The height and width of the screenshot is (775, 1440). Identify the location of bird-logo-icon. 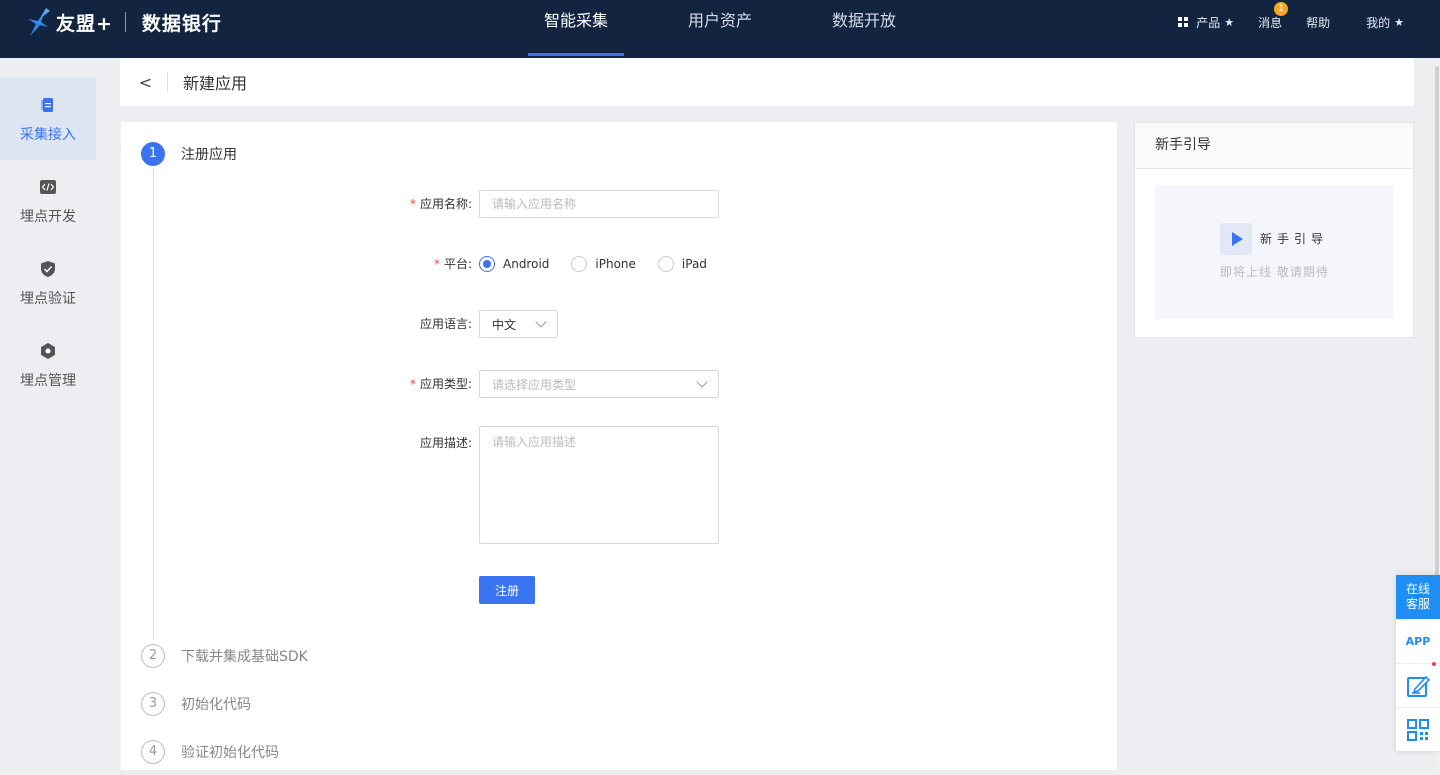
(39, 22).